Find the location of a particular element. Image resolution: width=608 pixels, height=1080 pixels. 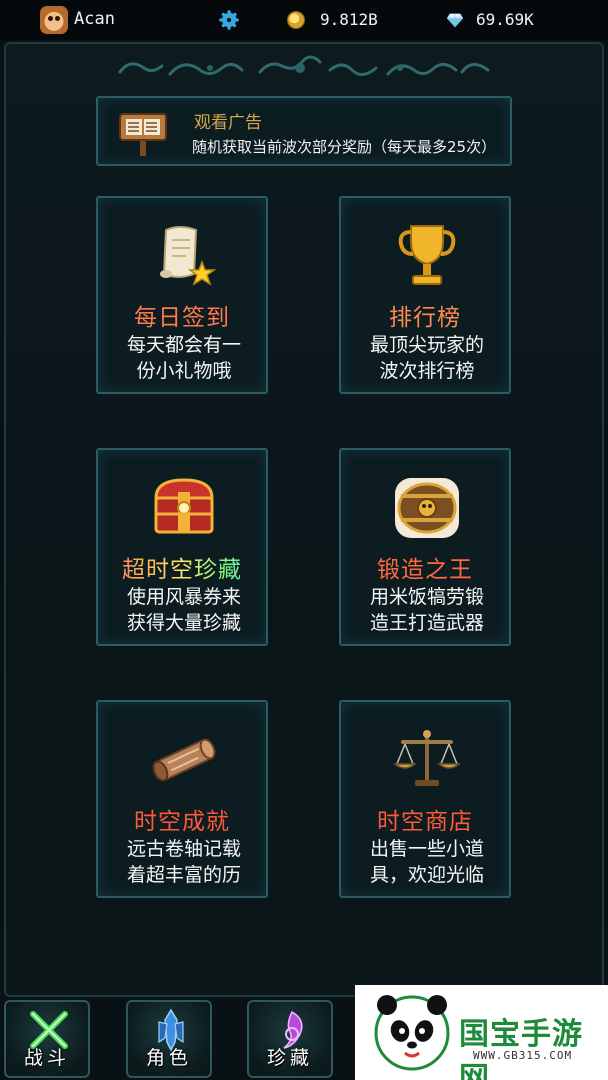

card-description: 最顶尖玩家的 波次排行榜 is located at coordinates (427, 358).